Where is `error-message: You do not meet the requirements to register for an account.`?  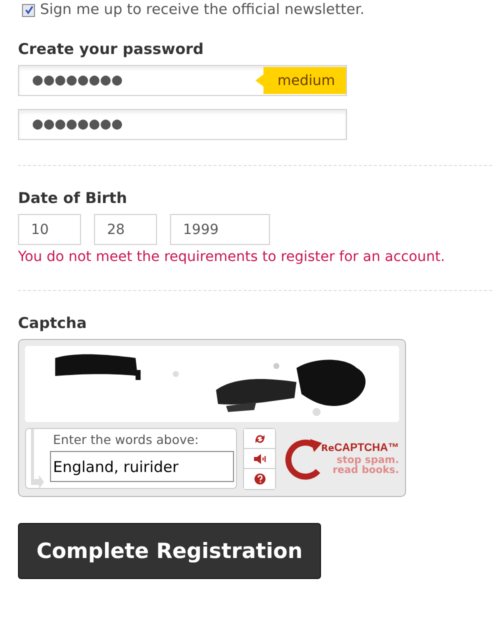 error-message: You do not meet the requirements to register for an account. is located at coordinates (232, 257).